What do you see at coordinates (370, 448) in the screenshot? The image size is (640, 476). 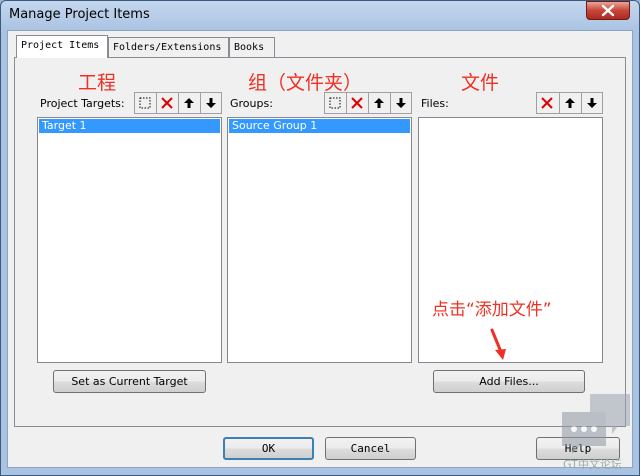 I see `cancel-button: Cancel` at bounding box center [370, 448].